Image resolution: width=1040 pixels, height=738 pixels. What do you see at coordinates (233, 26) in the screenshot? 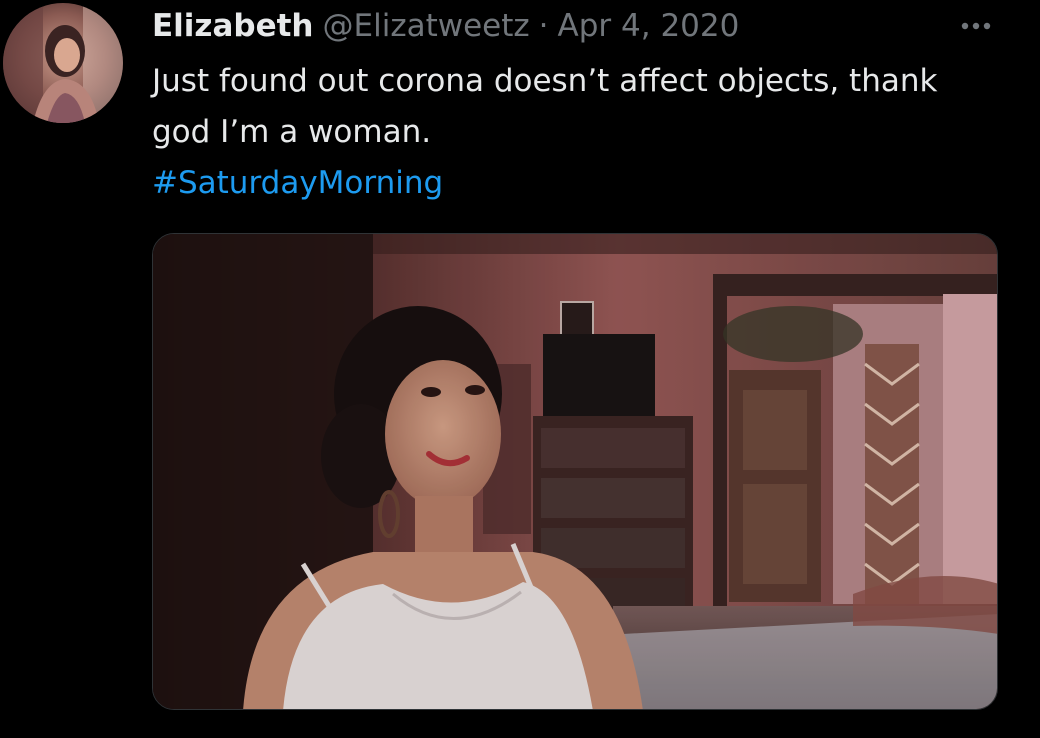
I see `author-display-name: Elizabeth` at bounding box center [233, 26].